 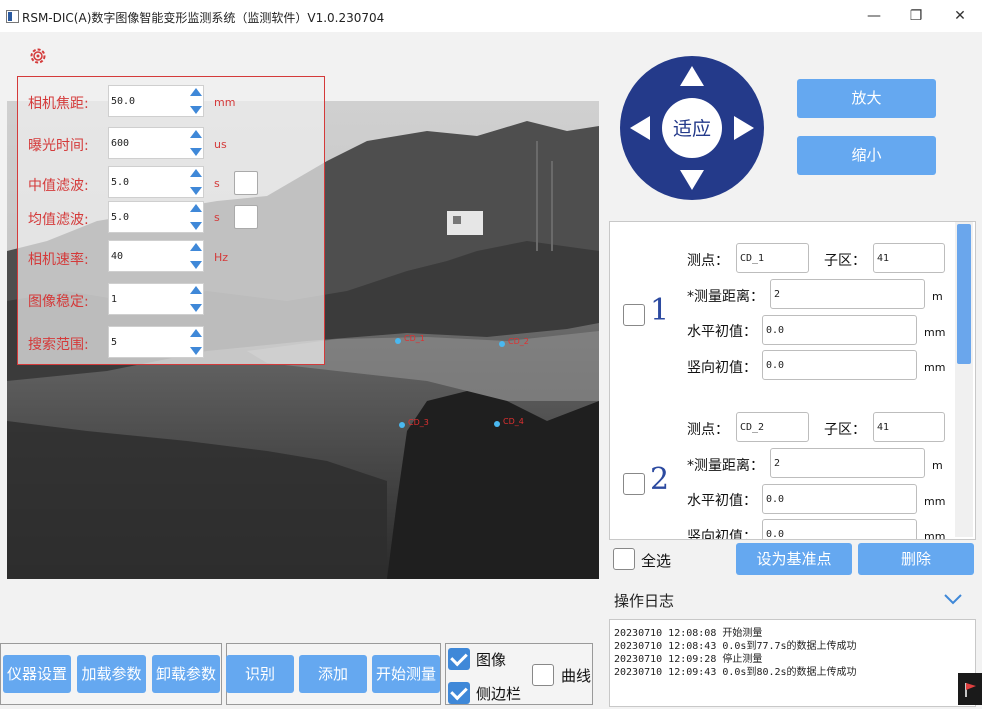 What do you see at coordinates (225, 102) in the screenshot?
I see `focal-length-unit: mm` at bounding box center [225, 102].